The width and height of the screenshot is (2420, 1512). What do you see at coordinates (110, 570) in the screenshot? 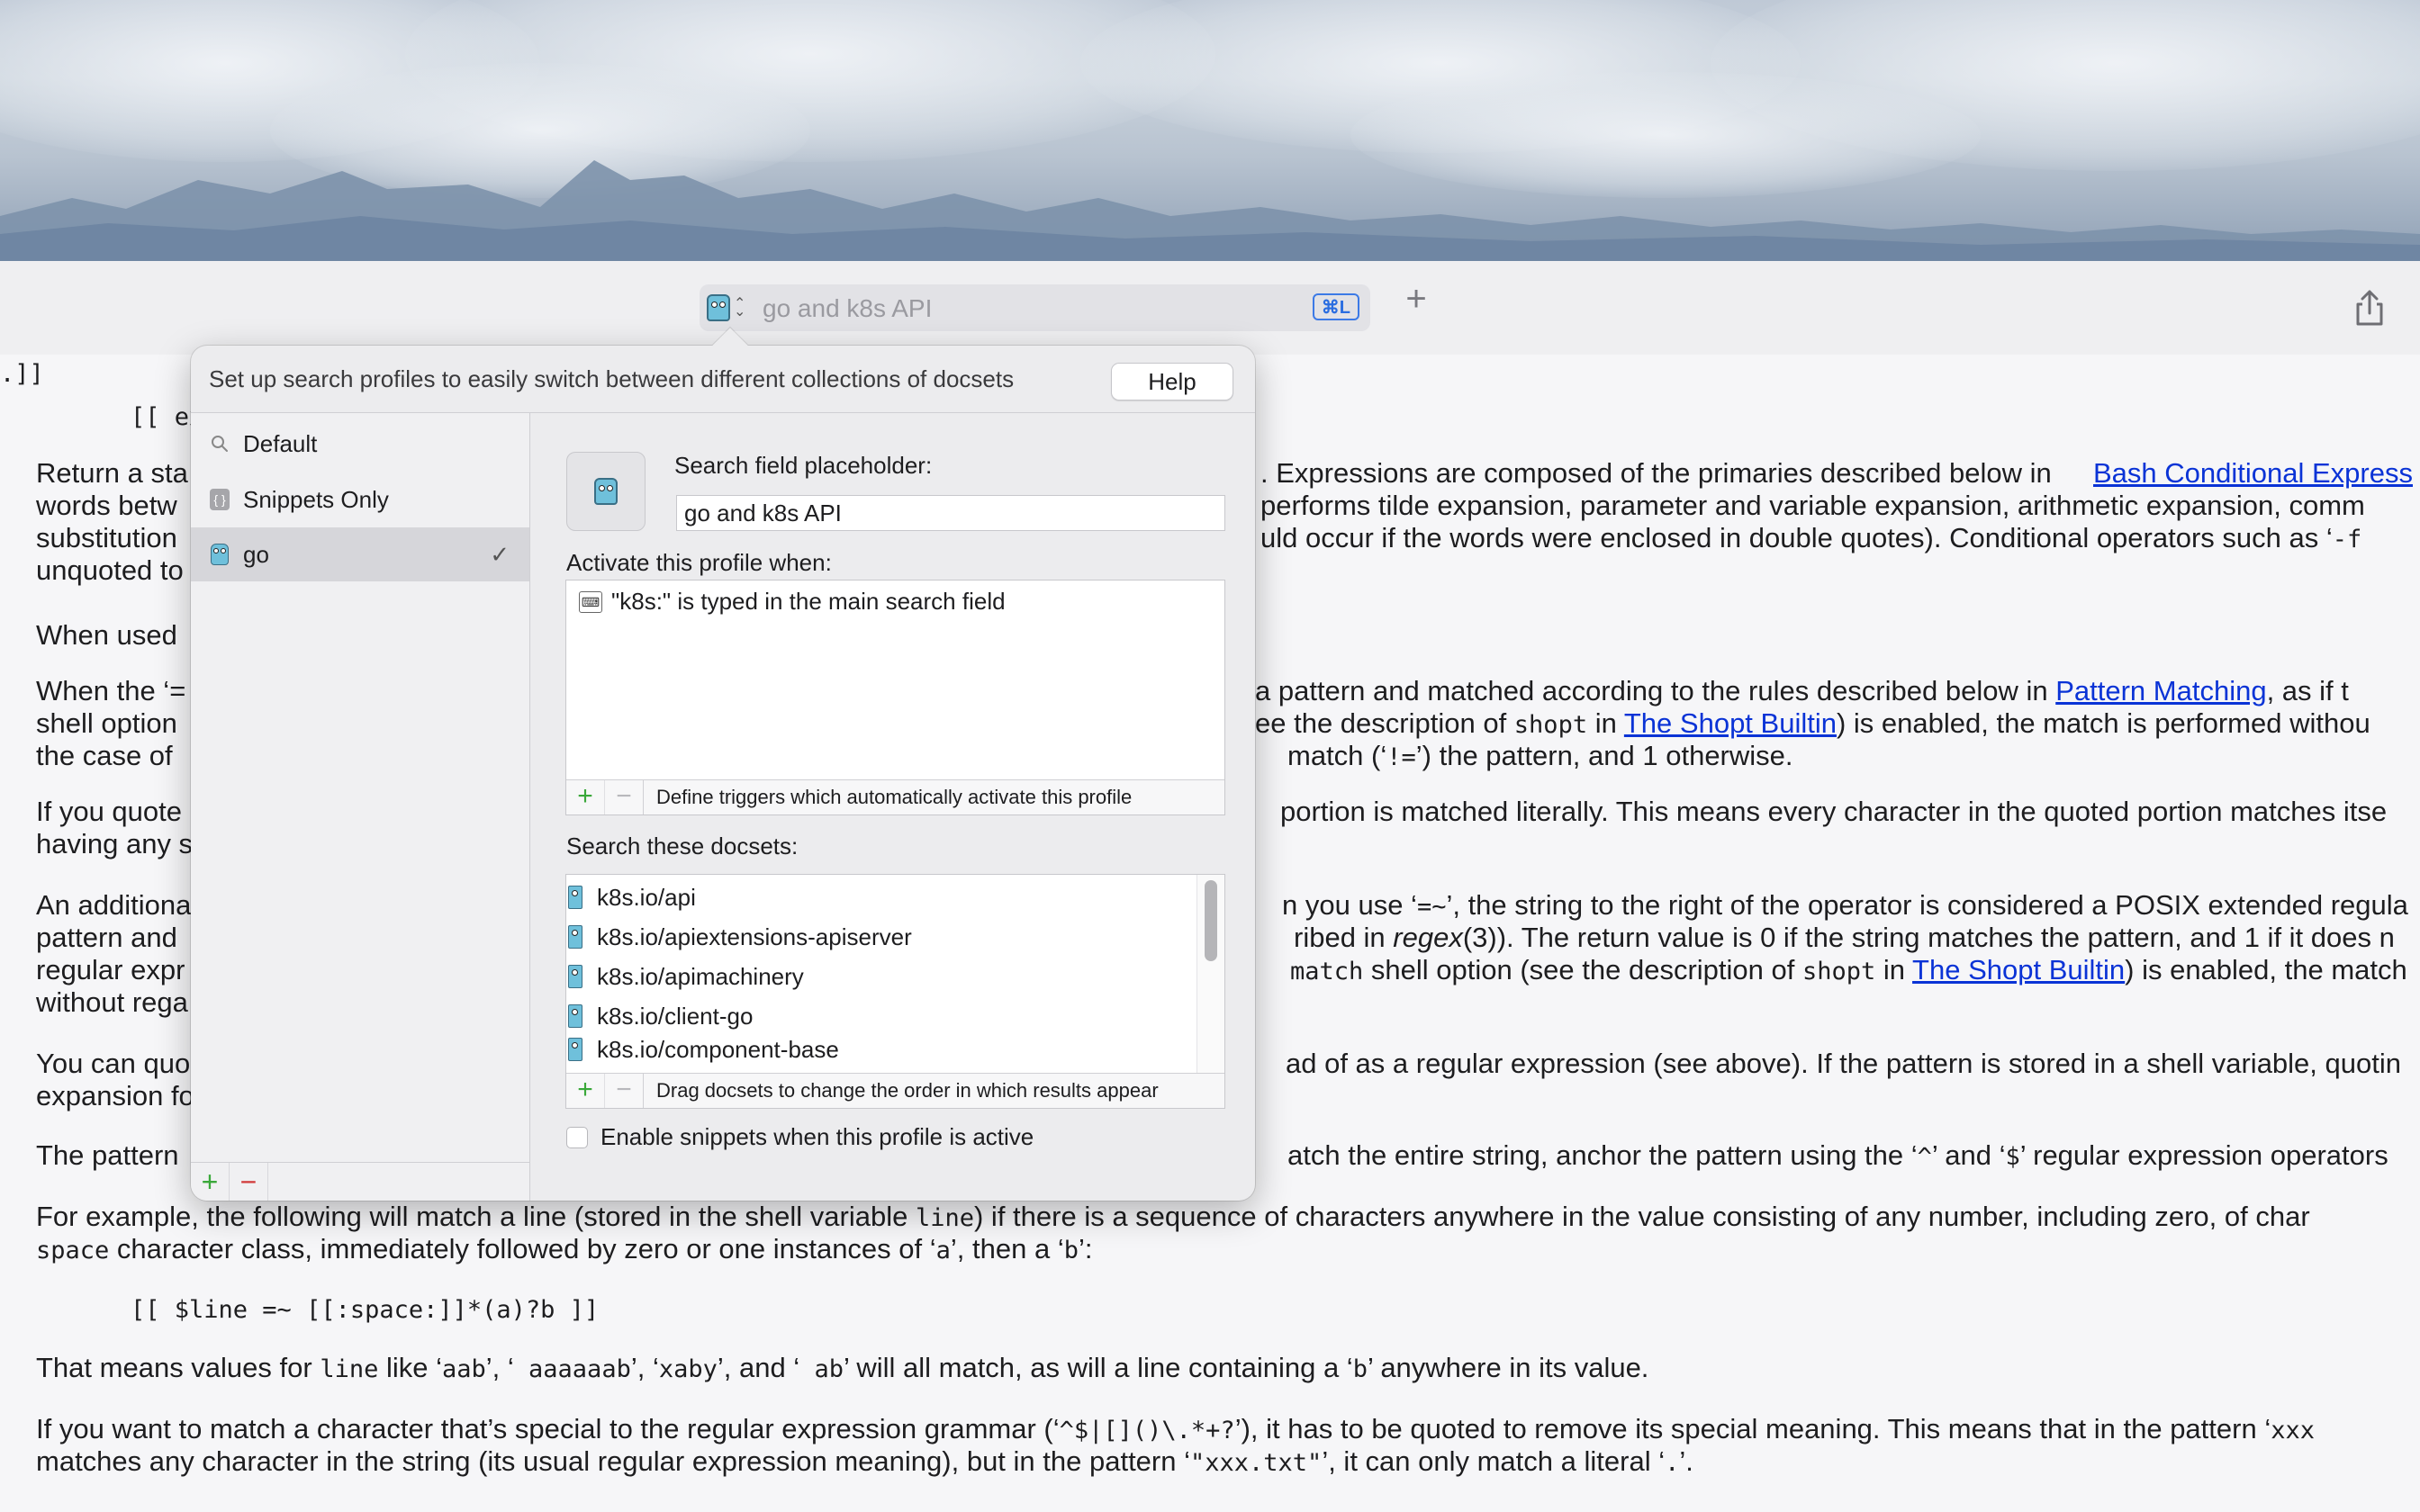
I see `text: unquoted to` at bounding box center [110, 570].